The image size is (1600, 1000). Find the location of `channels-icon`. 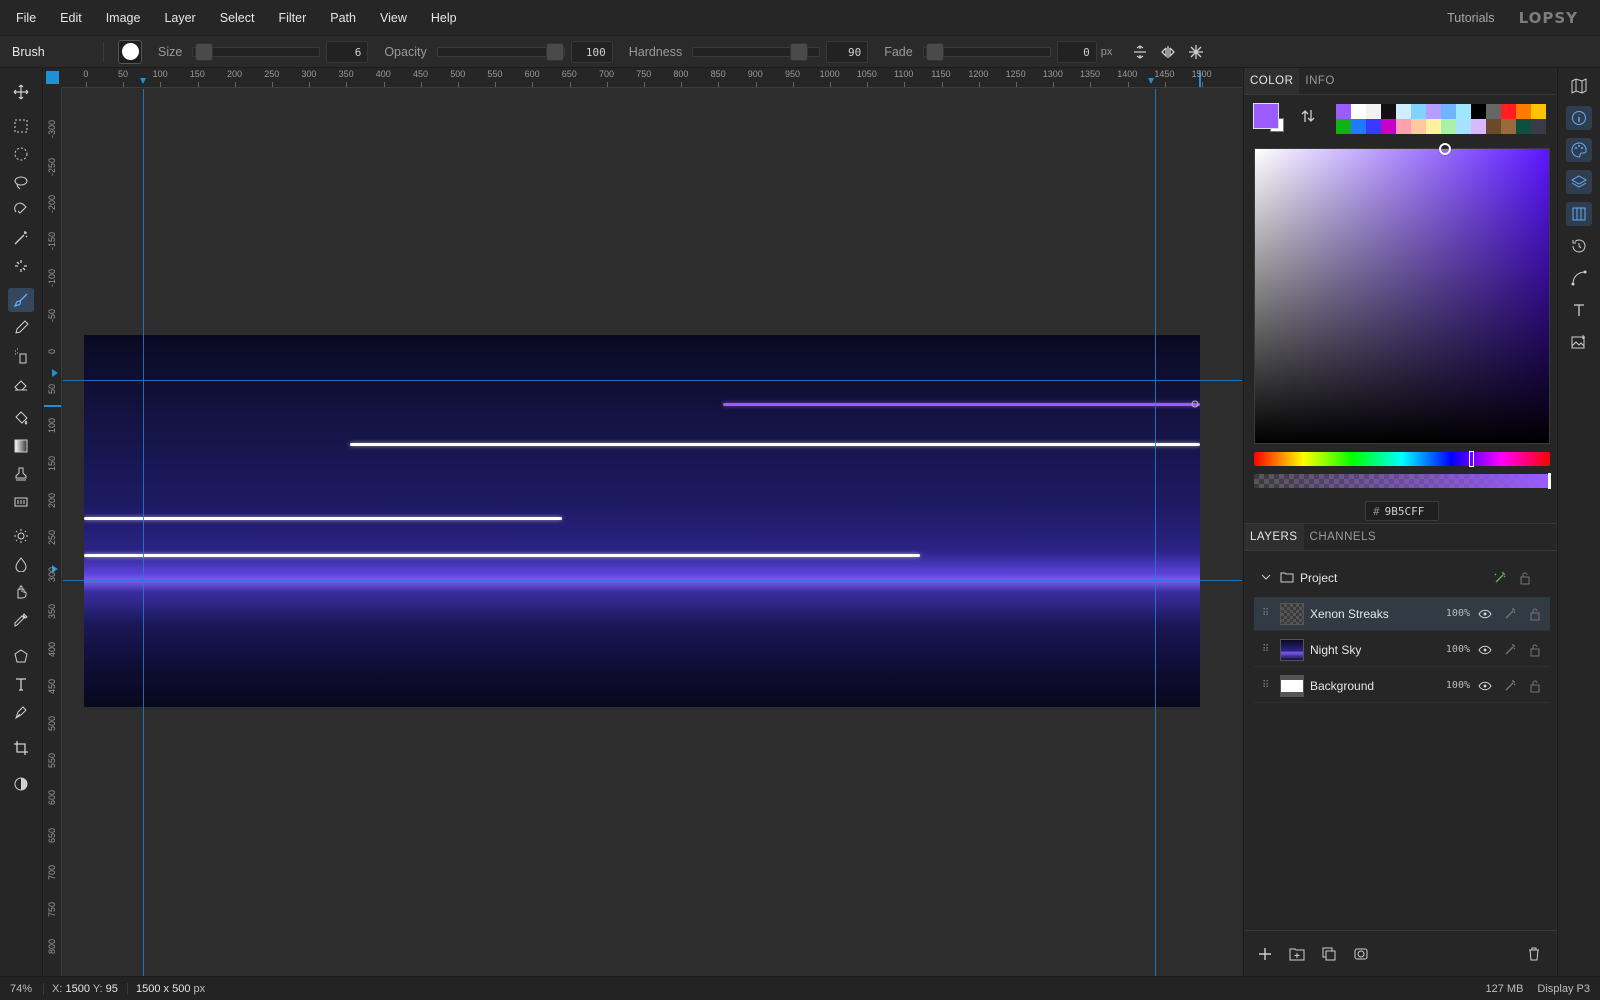

channels-icon is located at coordinates (1579, 214).